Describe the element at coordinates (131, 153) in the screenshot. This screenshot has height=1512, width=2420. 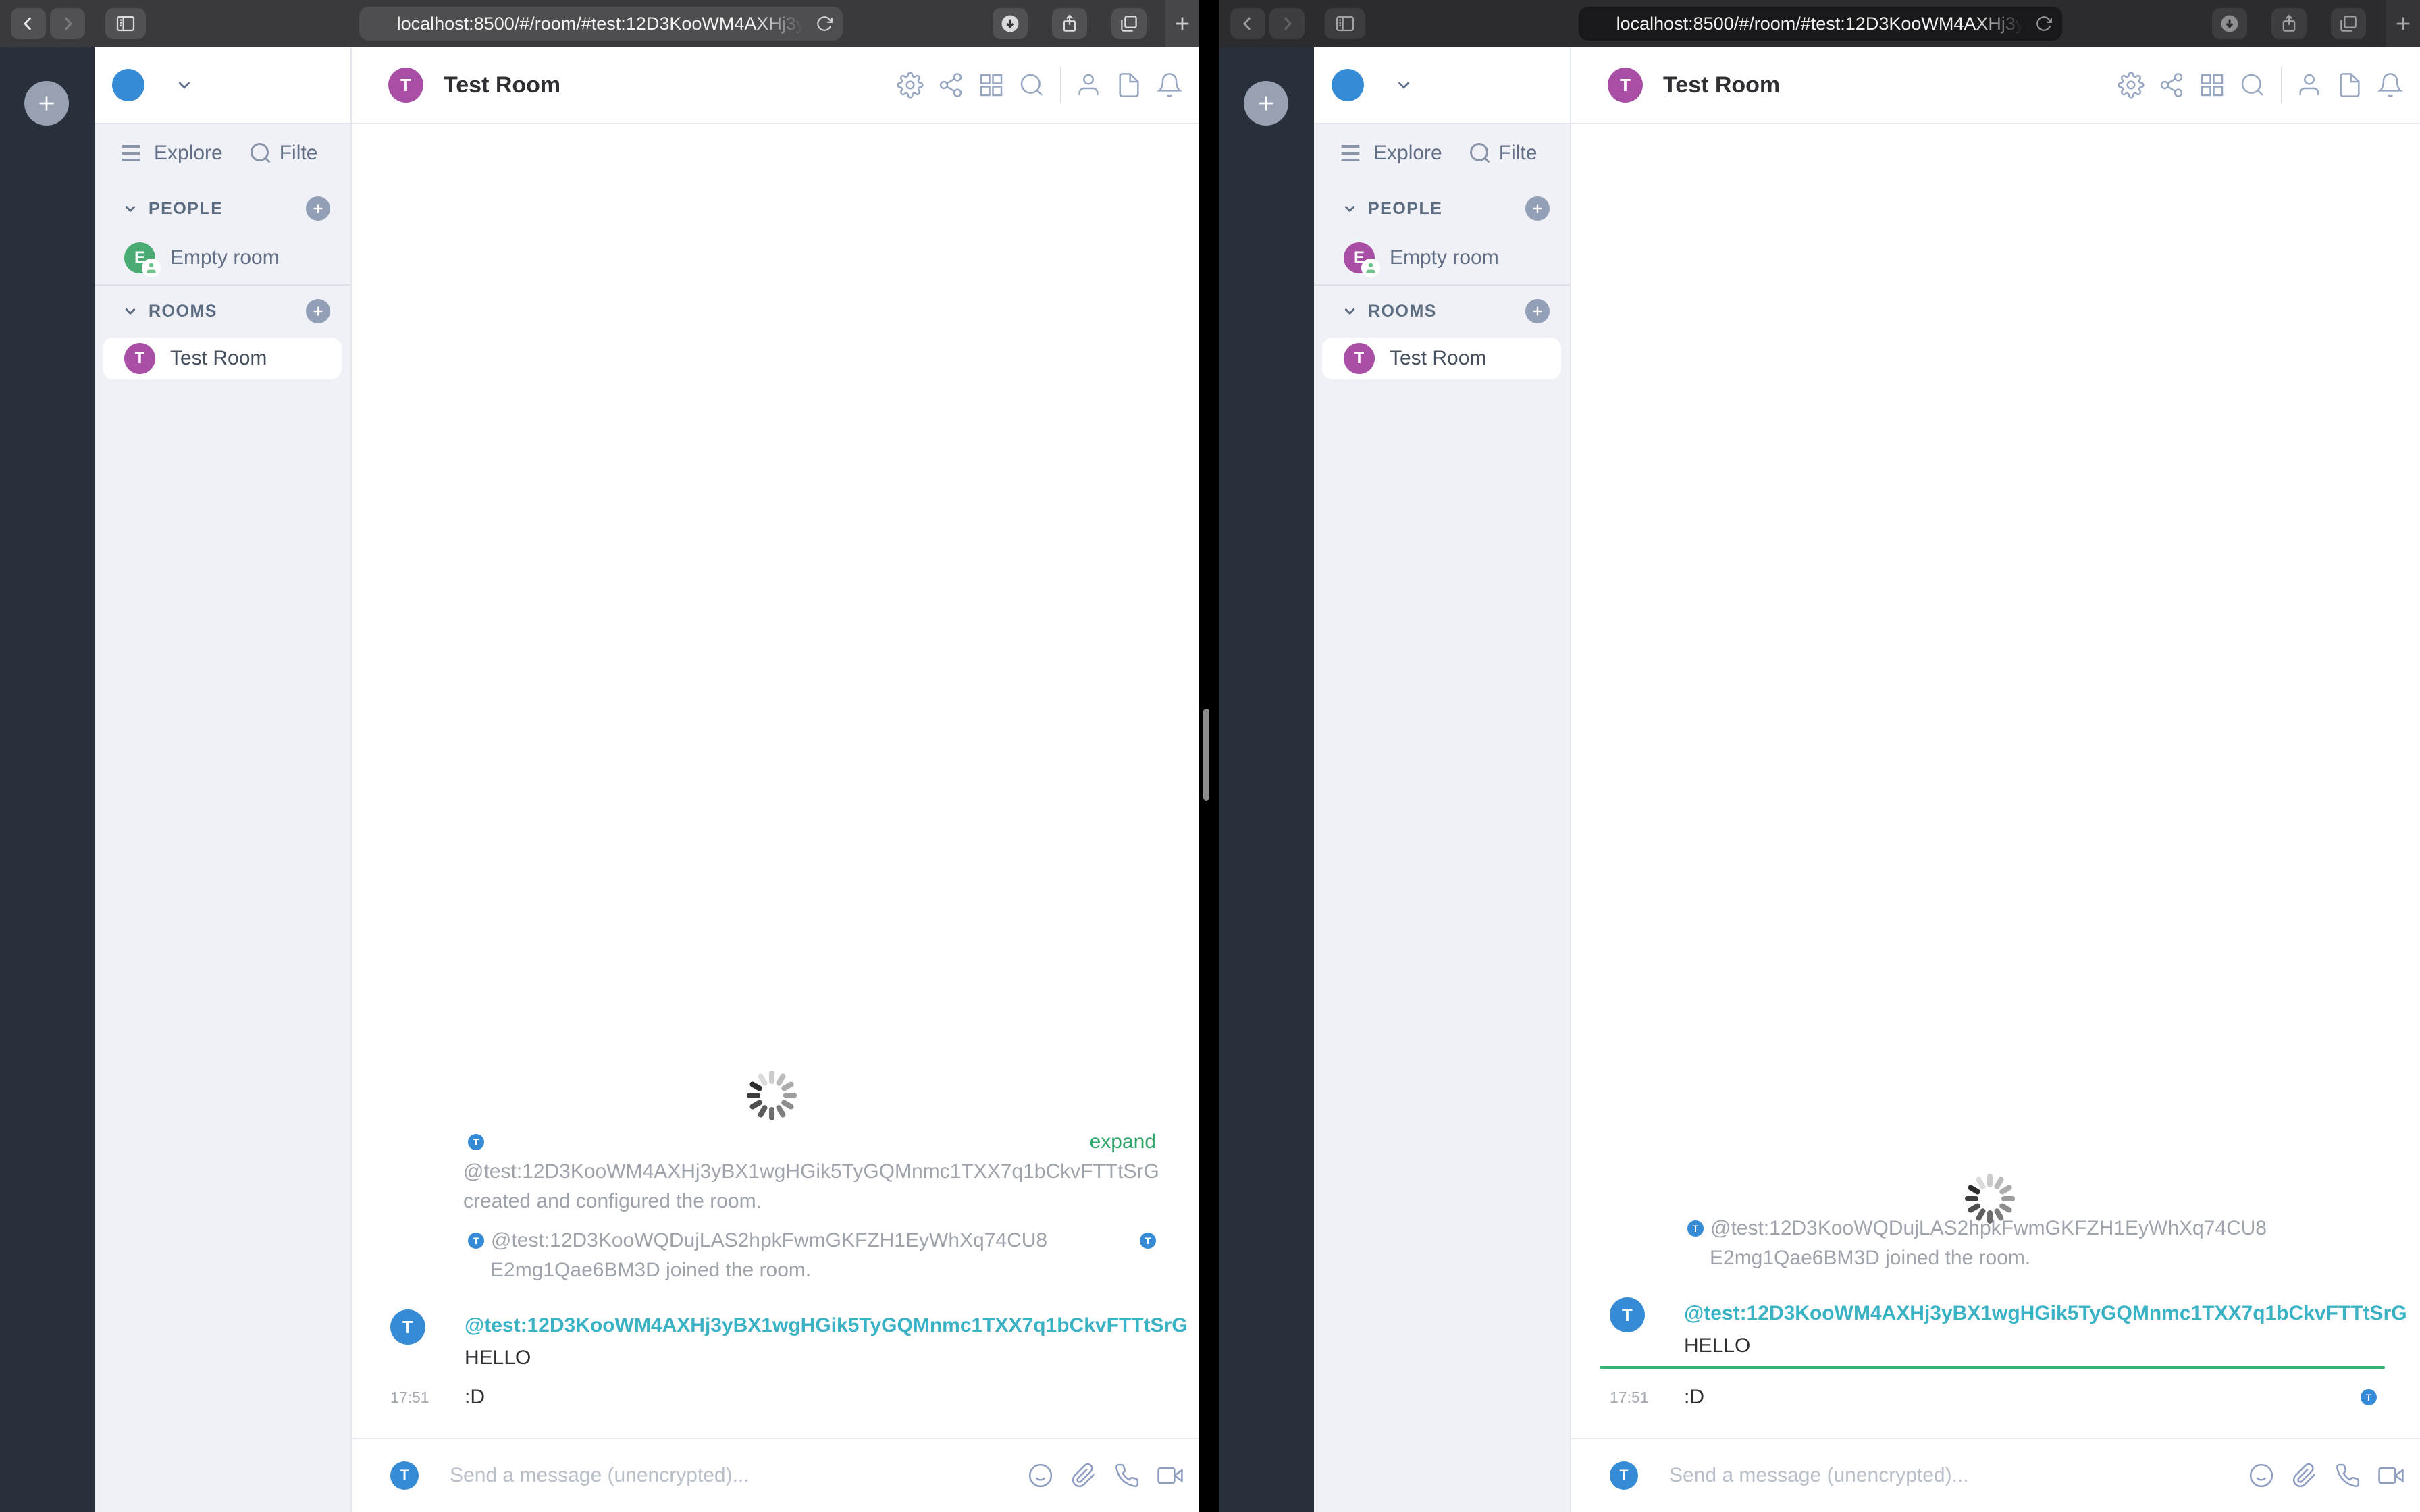
I see `explore-icon` at that location.